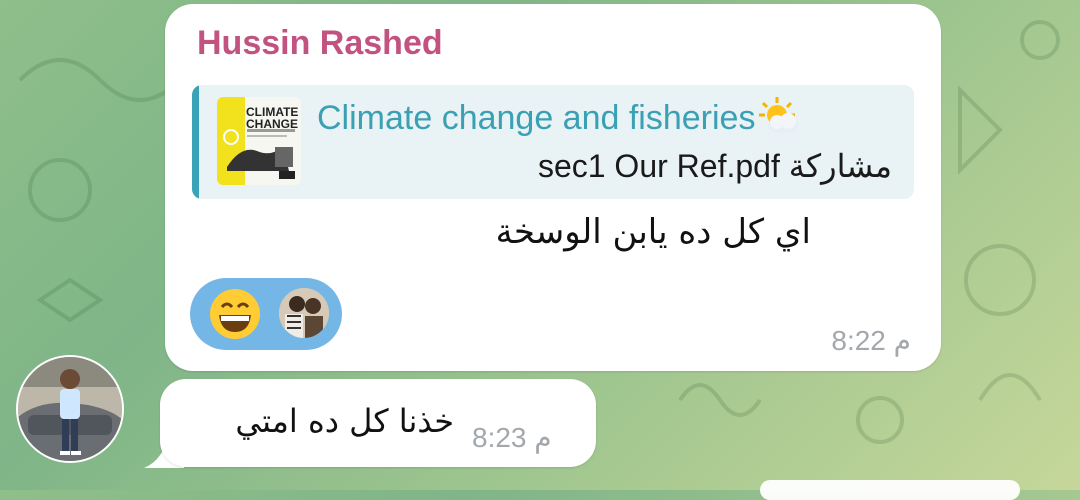  I want to click on message-text: خذنا كل ده امتي, so click(344, 421).